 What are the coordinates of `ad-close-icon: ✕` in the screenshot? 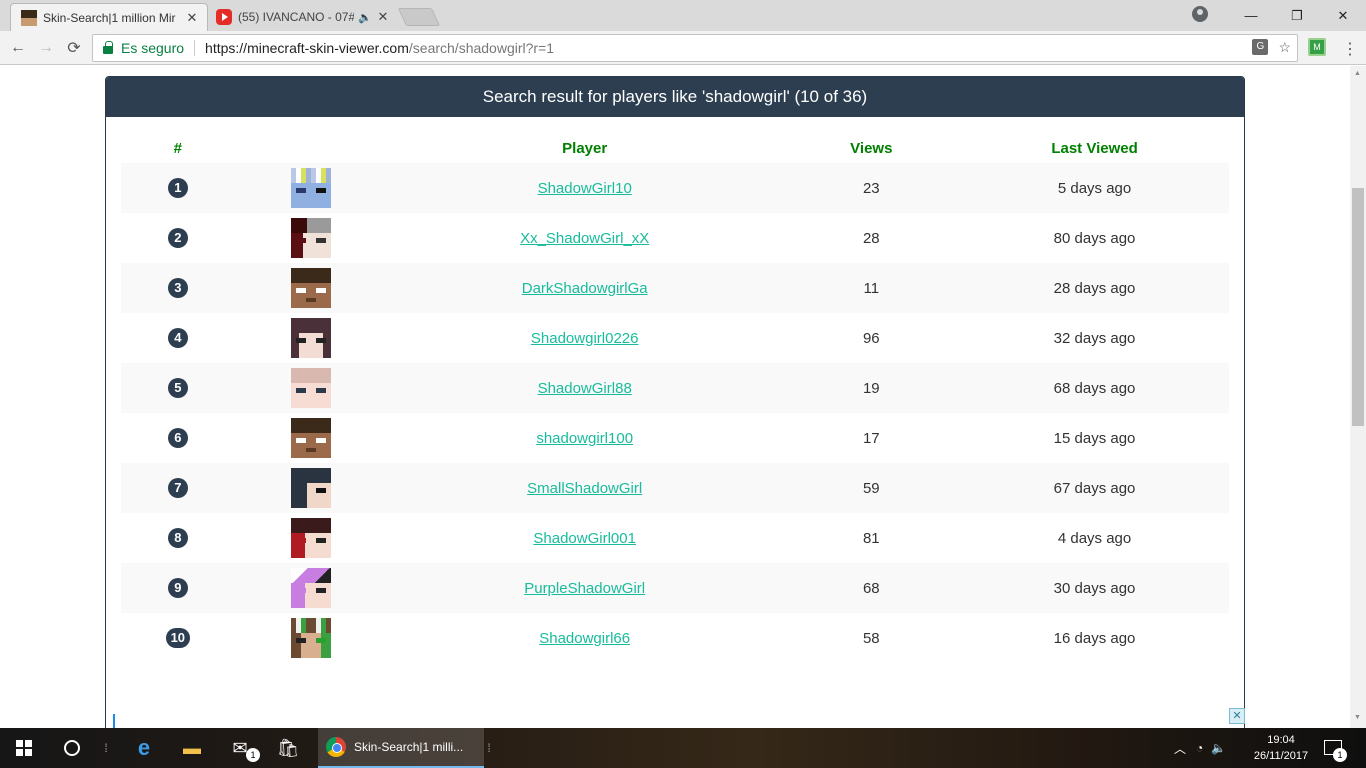 It's located at (1237, 716).